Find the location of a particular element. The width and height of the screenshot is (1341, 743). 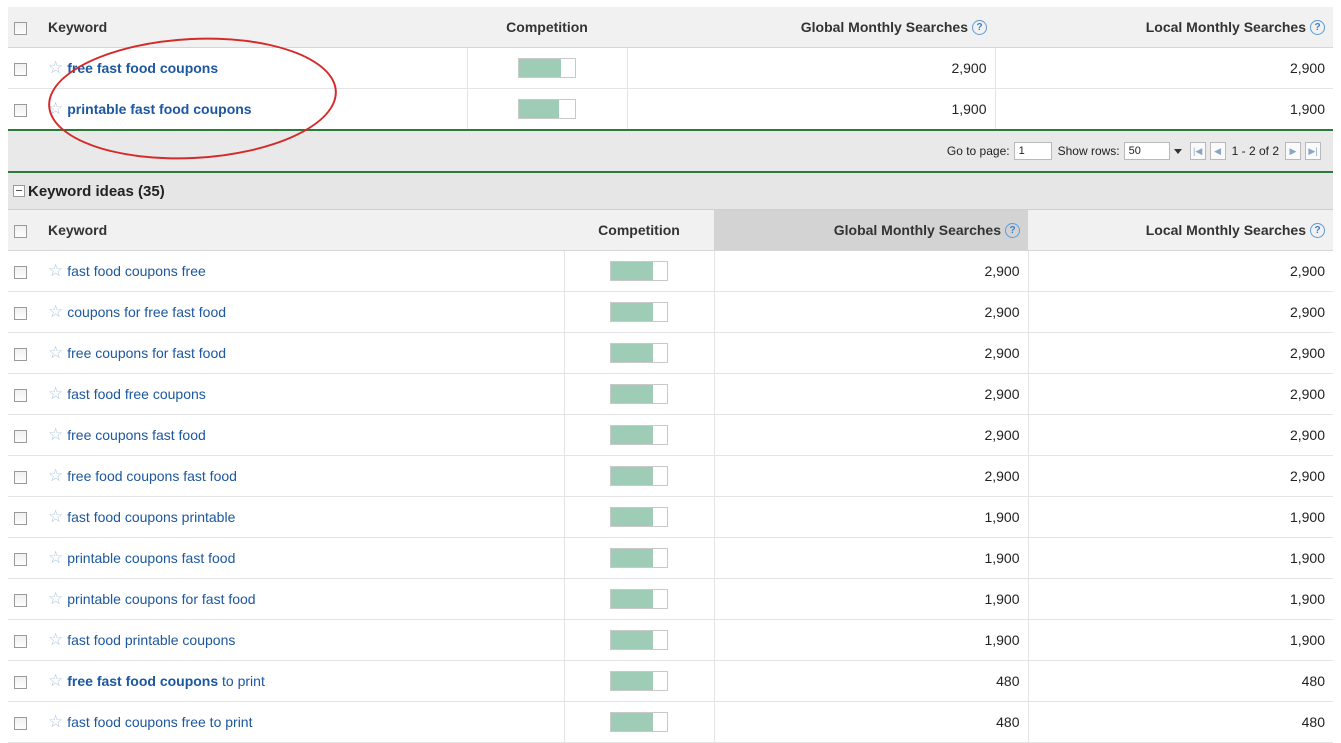

keyword-link: fast food free coupons is located at coordinates (136, 394).